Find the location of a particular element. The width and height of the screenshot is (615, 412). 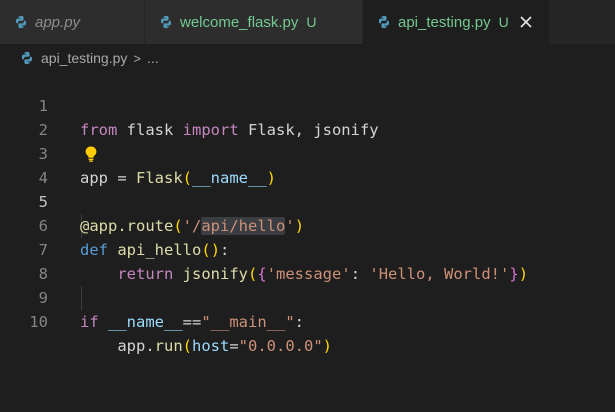

code-text: app.run(host="0.0.0.0") is located at coordinates (225, 346).